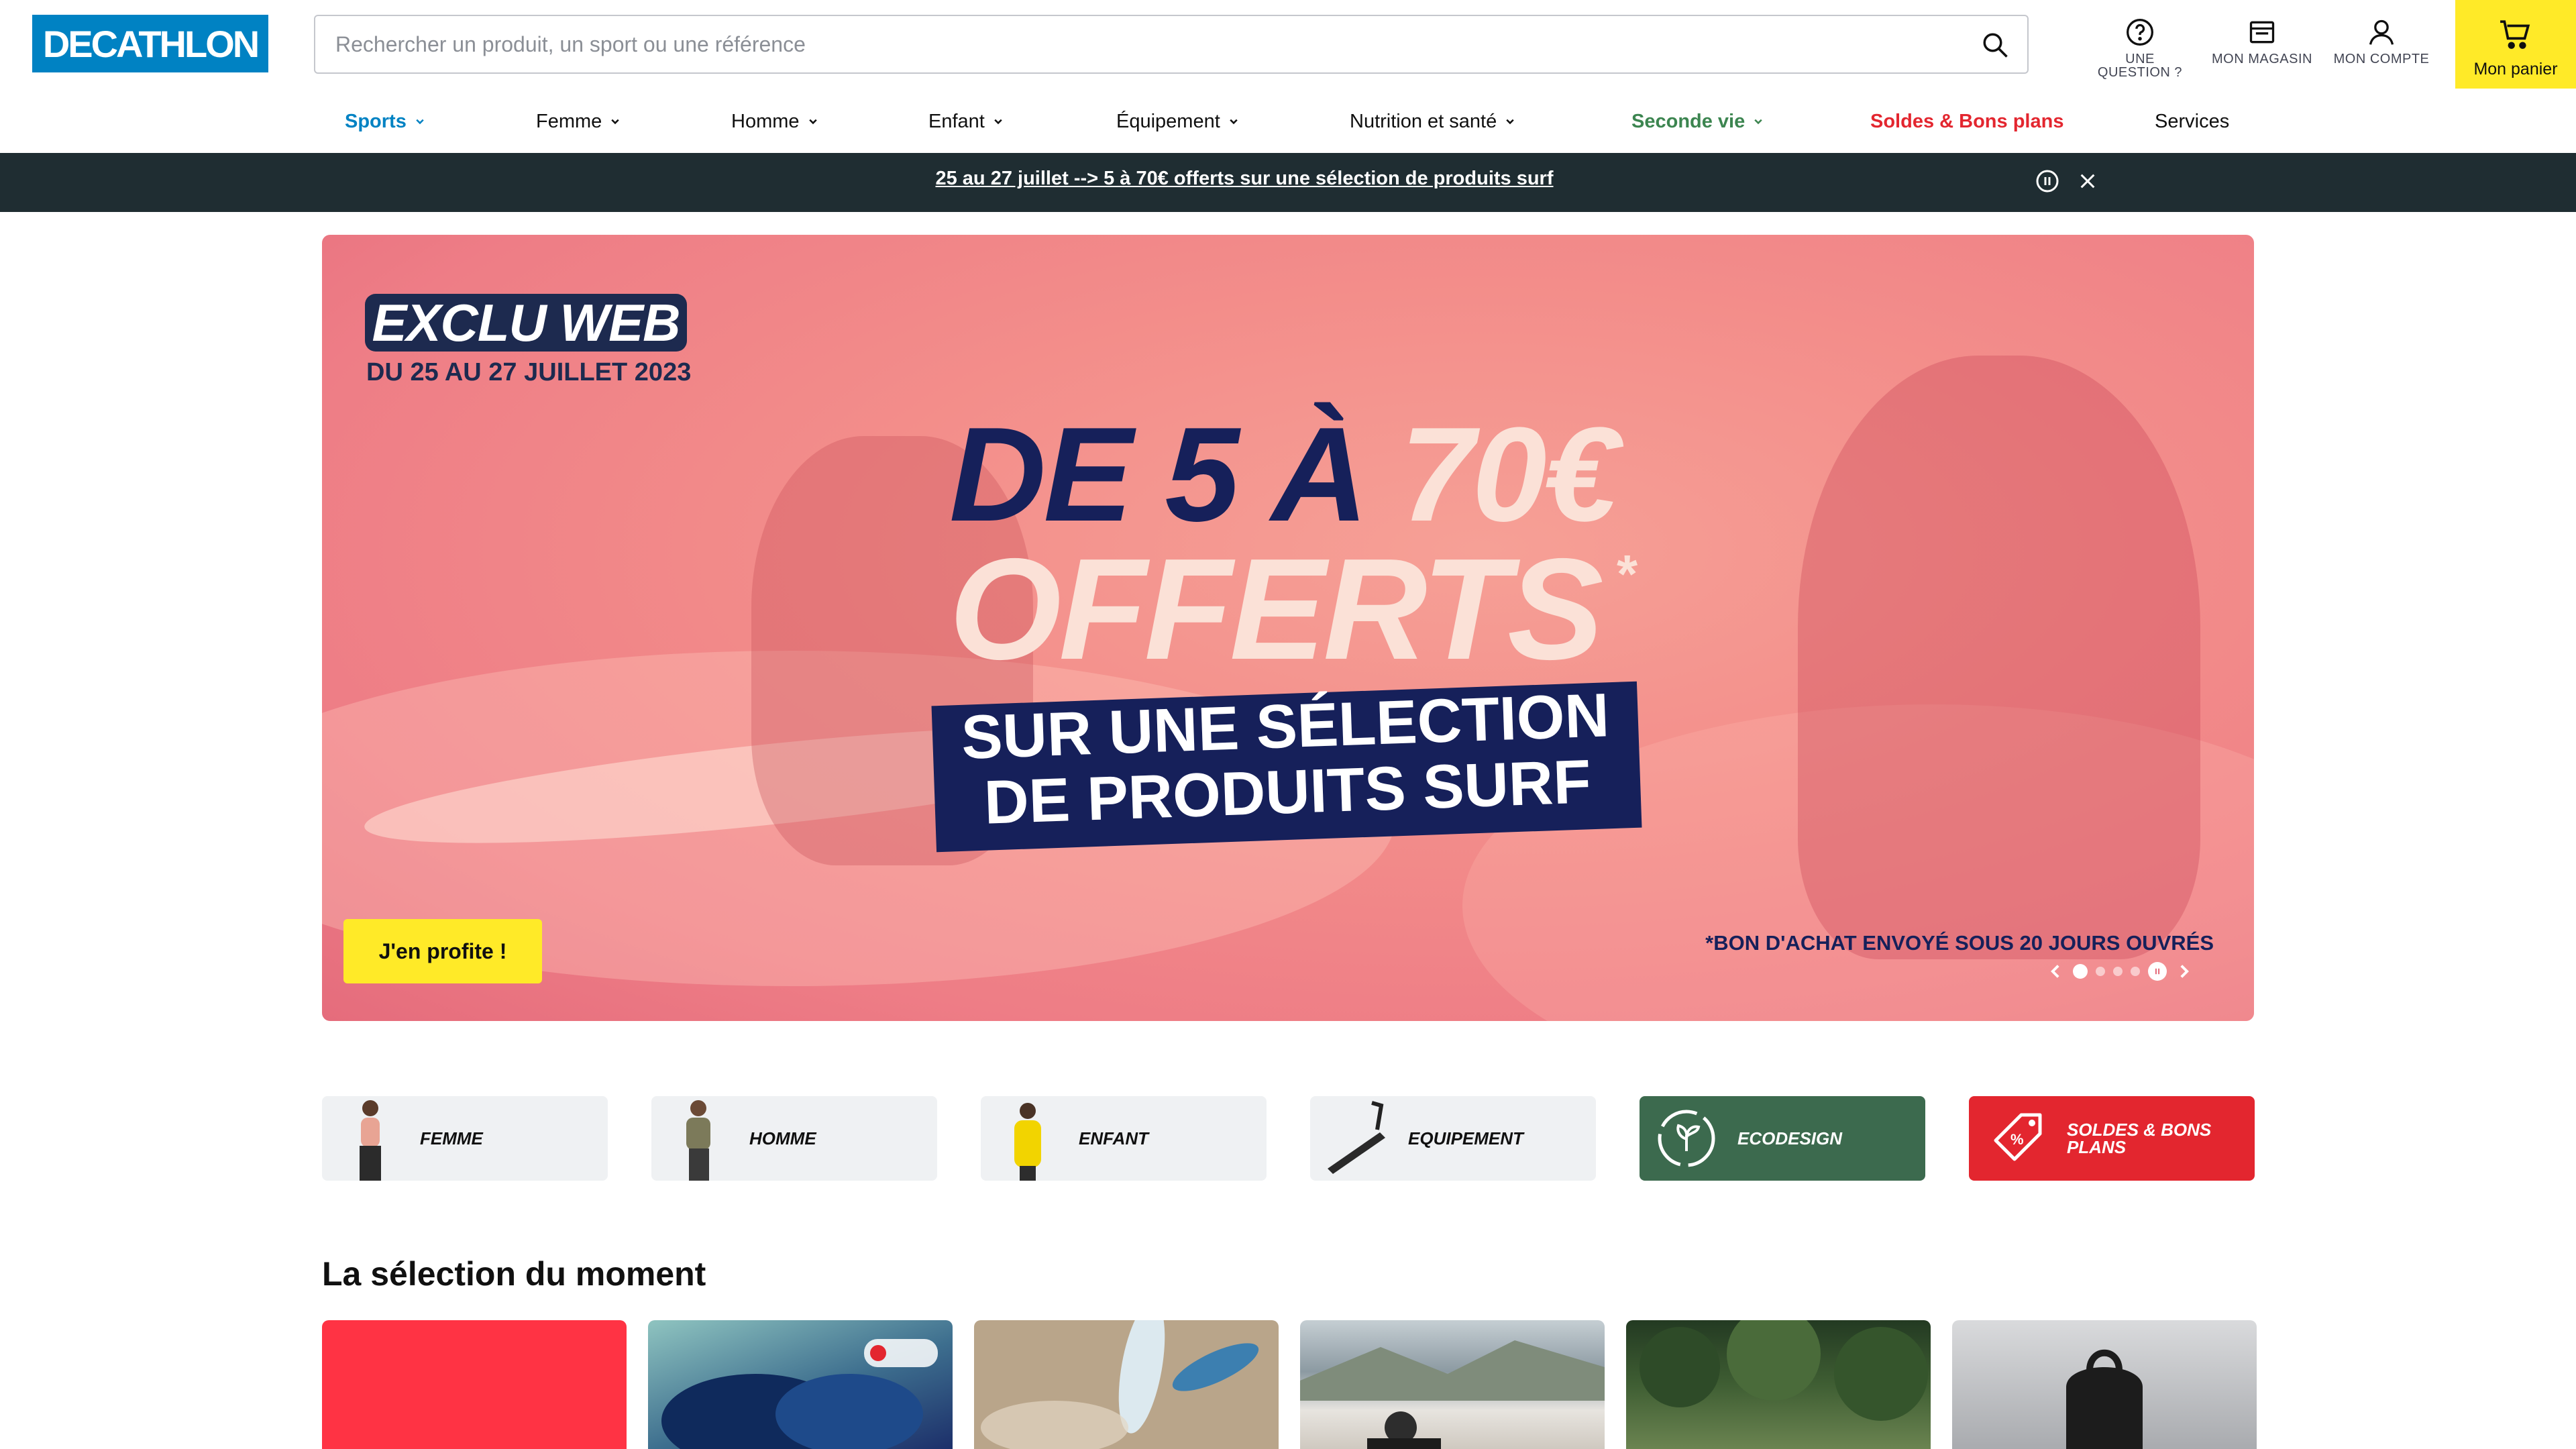 This screenshot has width=2576, height=1449. Describe the element at coordinates (442, 951) in the screenshot. I see `jen-profite-button: J'en profite !` at that location.